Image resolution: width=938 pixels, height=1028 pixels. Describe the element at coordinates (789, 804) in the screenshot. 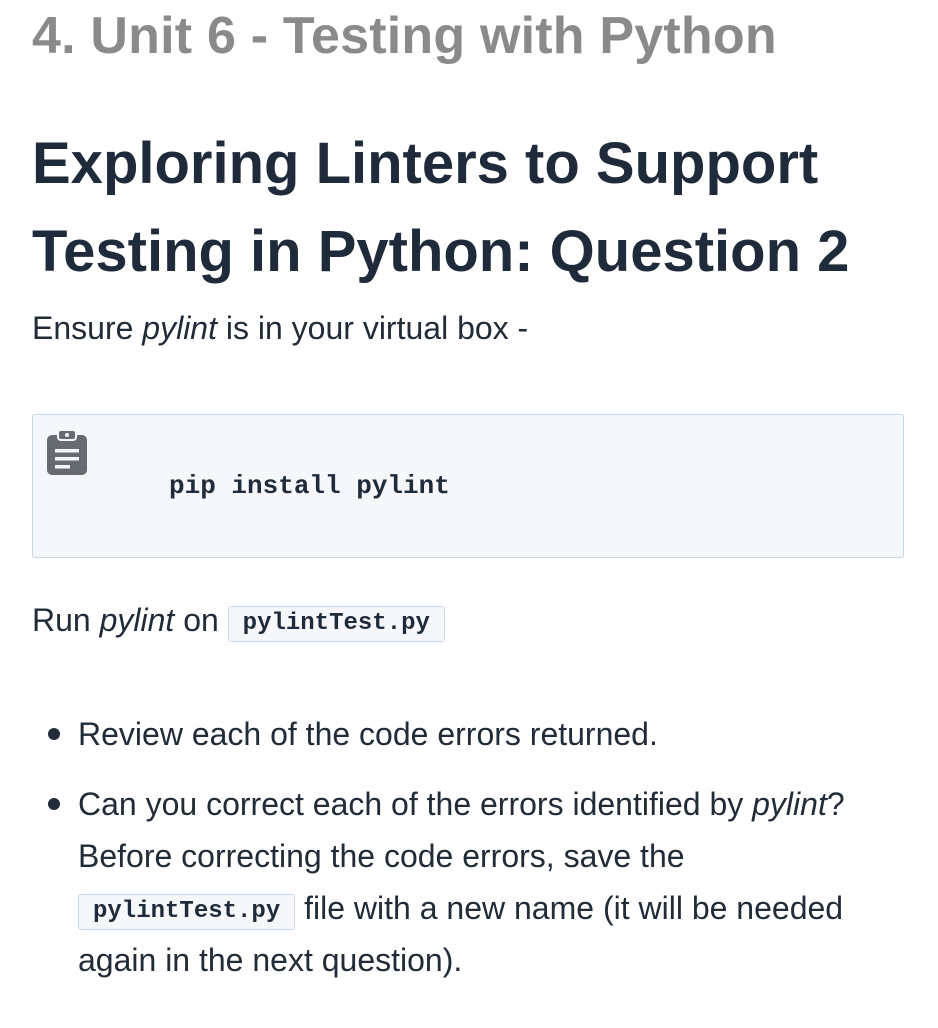

I see `bullet-2-tool-name: pylint` at that location.